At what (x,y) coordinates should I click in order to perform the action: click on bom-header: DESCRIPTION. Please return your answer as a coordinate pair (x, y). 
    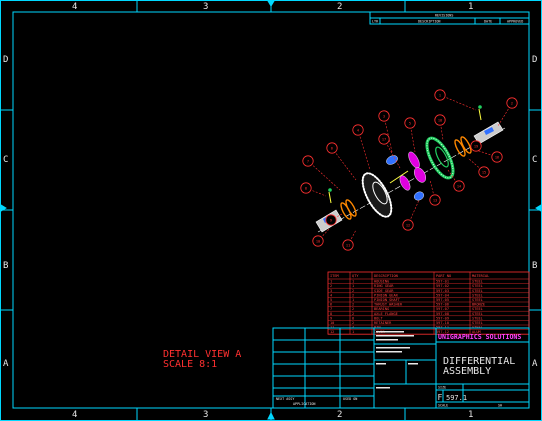
    Looking at the image, I should click on (386, 276).